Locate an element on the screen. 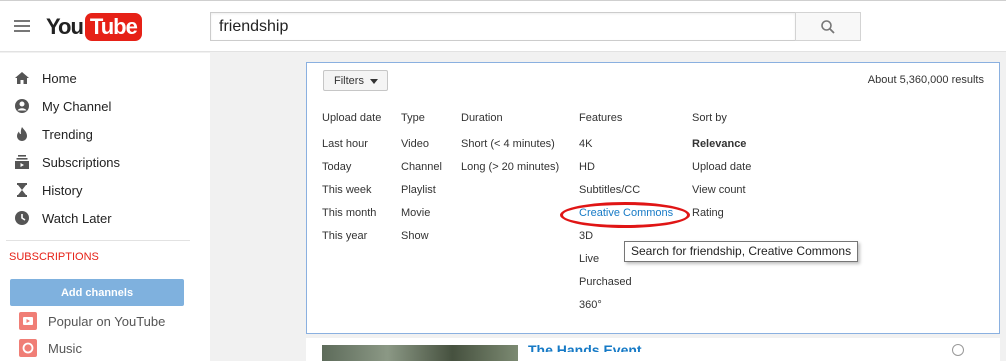  search-icon is located at coordinates (828, 26).